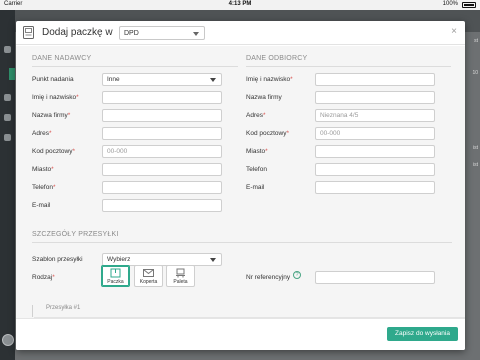 This screenshot has width=480, height=360. Describe the element at coordinates (375, 133) in the screenshot. I see `receiver-postal-code-field: 00-000` at that location.